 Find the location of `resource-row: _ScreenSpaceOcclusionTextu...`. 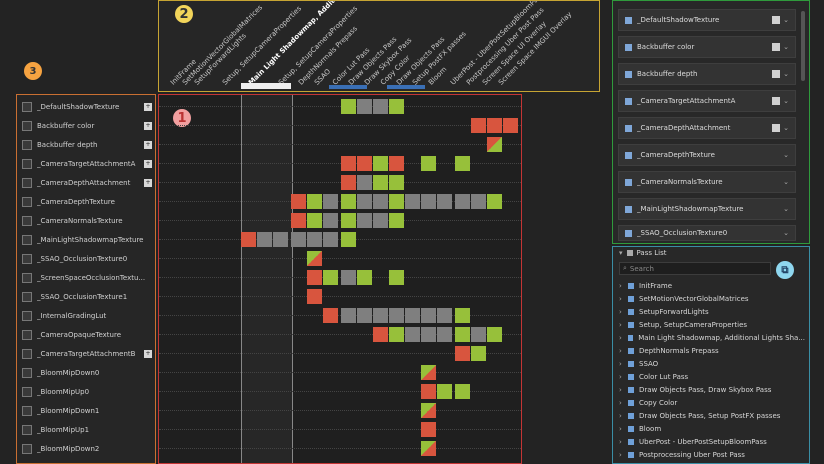

resource-row: _ScreenSpaceOcclusionTextu... is located at coordinates (86, 277).